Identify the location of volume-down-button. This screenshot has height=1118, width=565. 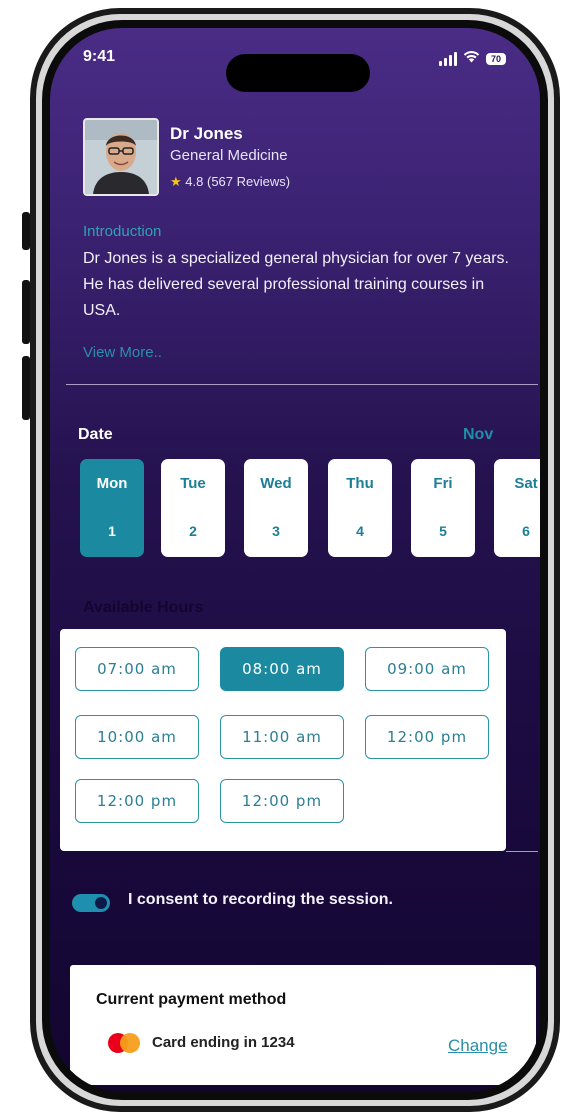
(26, 388).